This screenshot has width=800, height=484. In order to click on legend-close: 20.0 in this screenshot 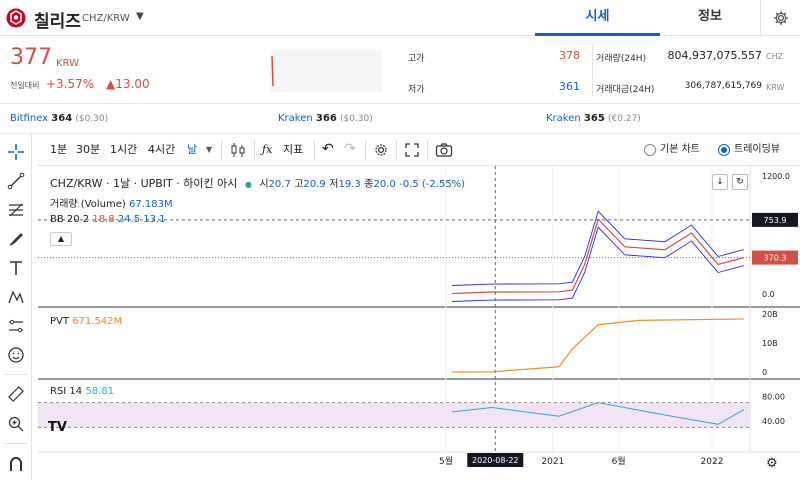, I will do `click(384, 184)`.